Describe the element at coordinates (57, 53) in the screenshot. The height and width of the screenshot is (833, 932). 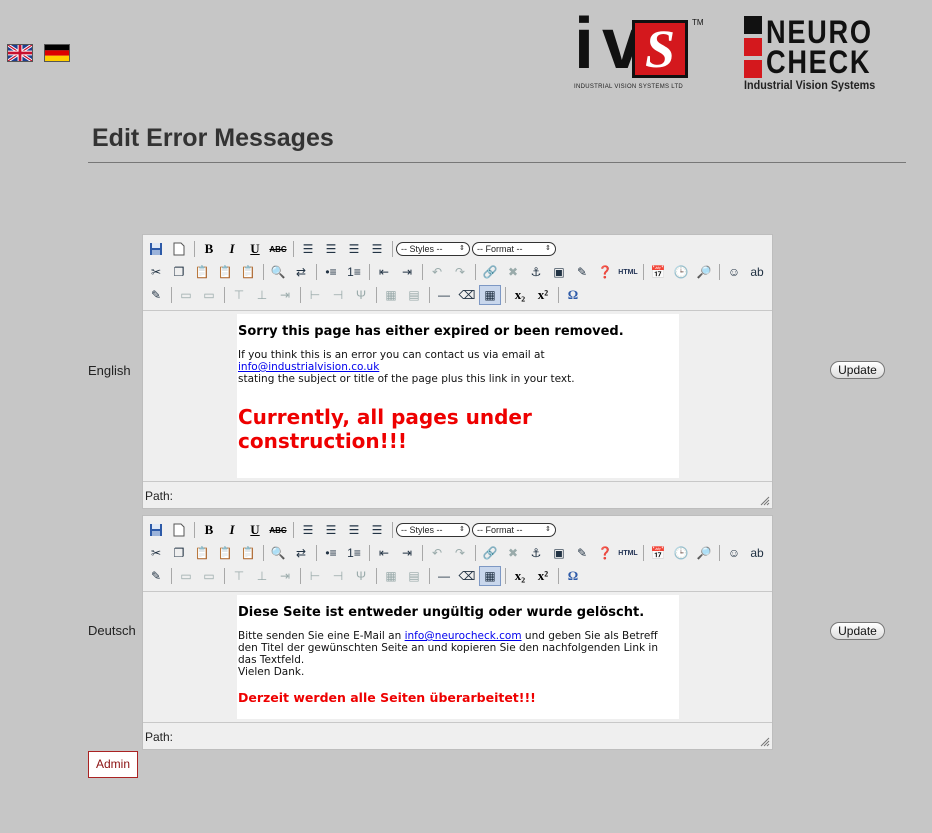
I see `german-flag-icon` at that location.